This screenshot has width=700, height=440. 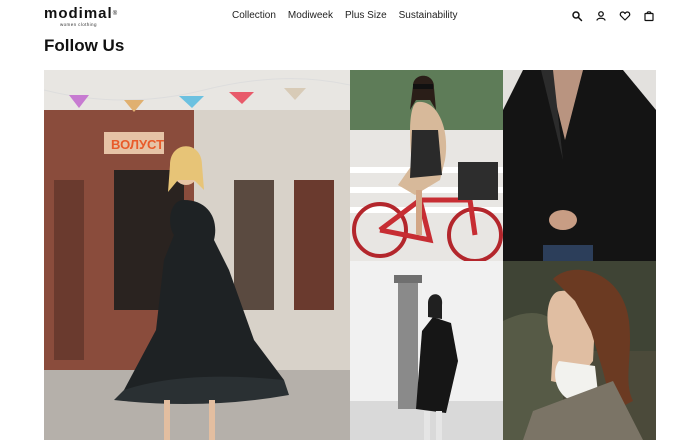 What do you see at coordinates (254, 15) in the screenshot?
I see `nav-item-collection: Collection` at bounding box center [254, 15].